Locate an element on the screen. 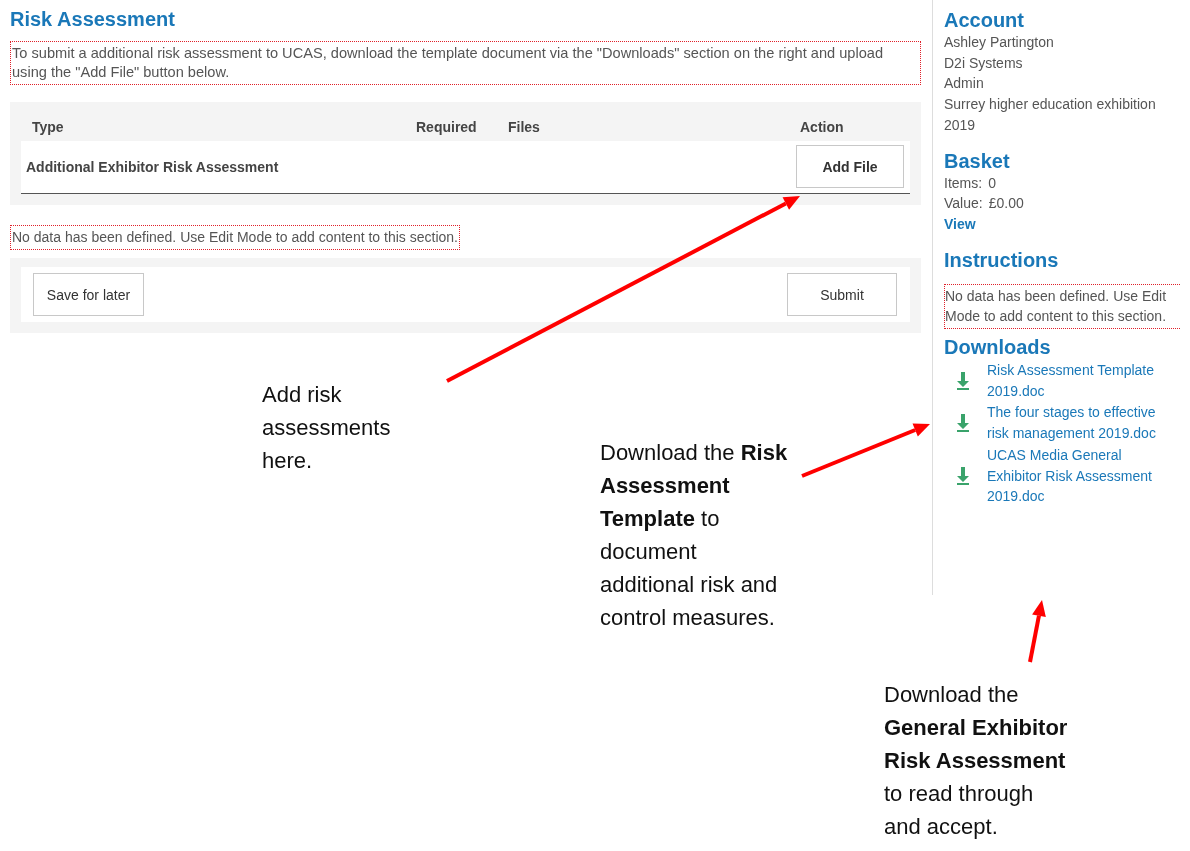  section-title: Downloads is located at coordinates (998, 347).